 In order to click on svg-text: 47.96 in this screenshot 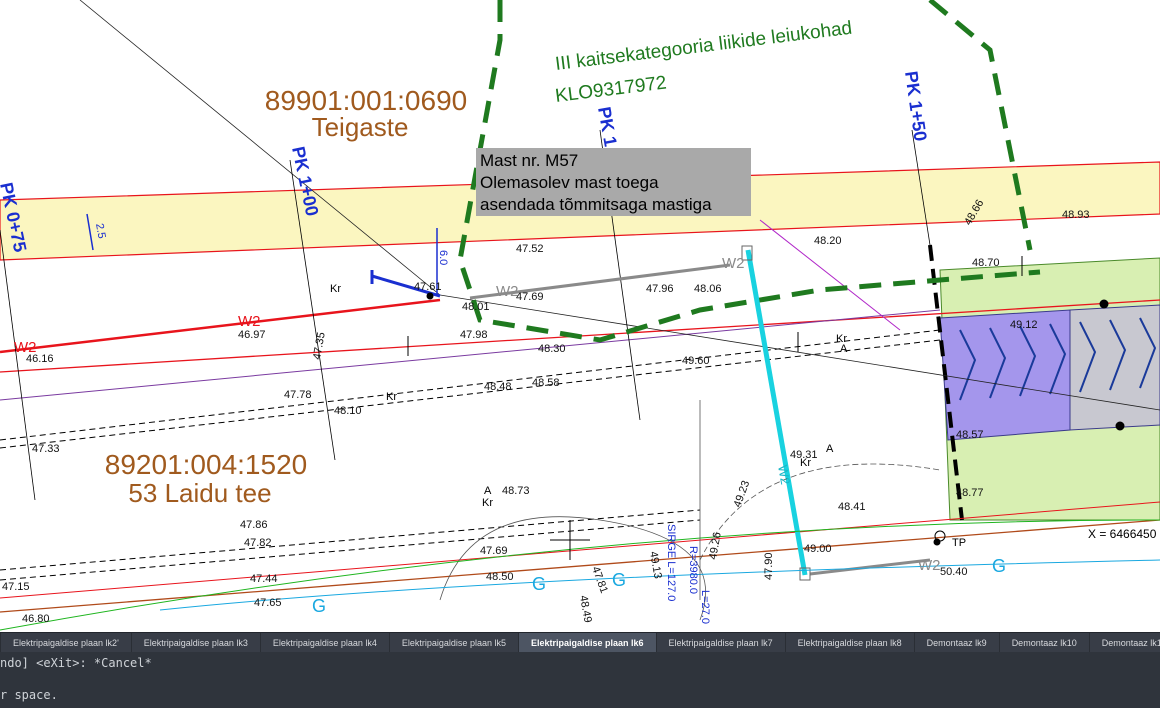, I will do `click(660, 289)`.